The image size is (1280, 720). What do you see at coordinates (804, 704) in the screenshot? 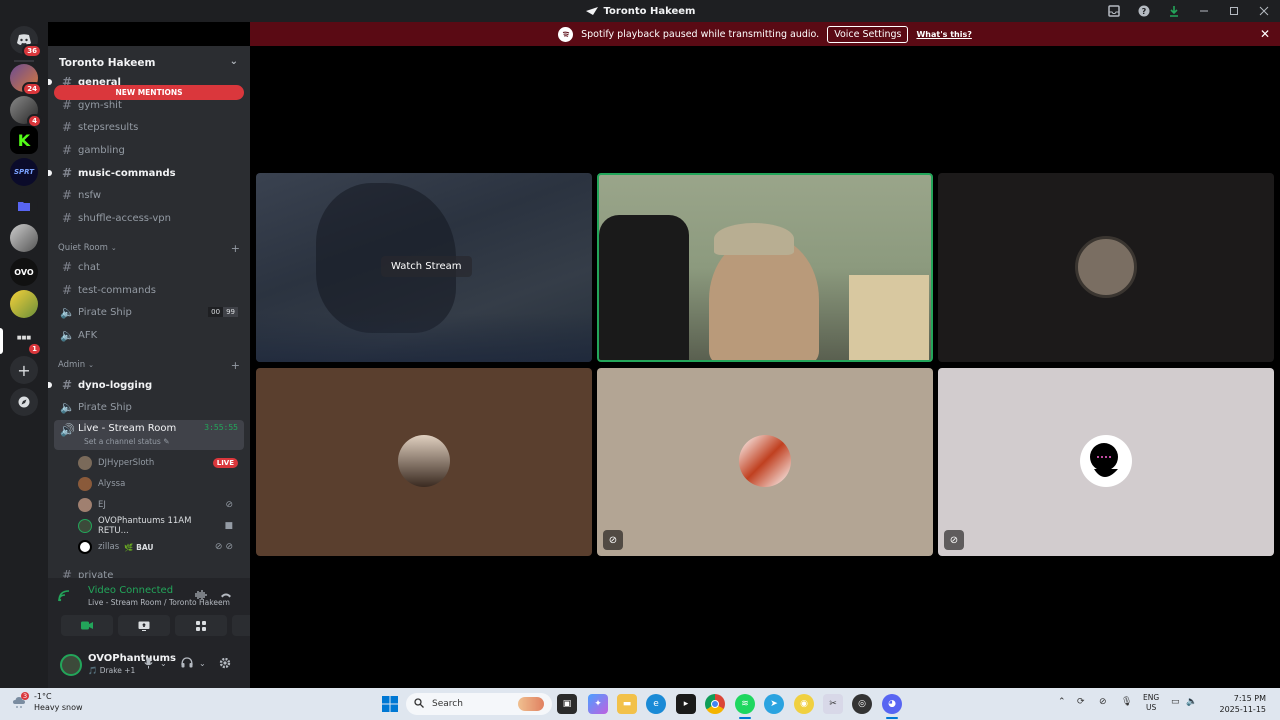
I see `app-badge-icon: ◉` at bounding box center [804, 704].